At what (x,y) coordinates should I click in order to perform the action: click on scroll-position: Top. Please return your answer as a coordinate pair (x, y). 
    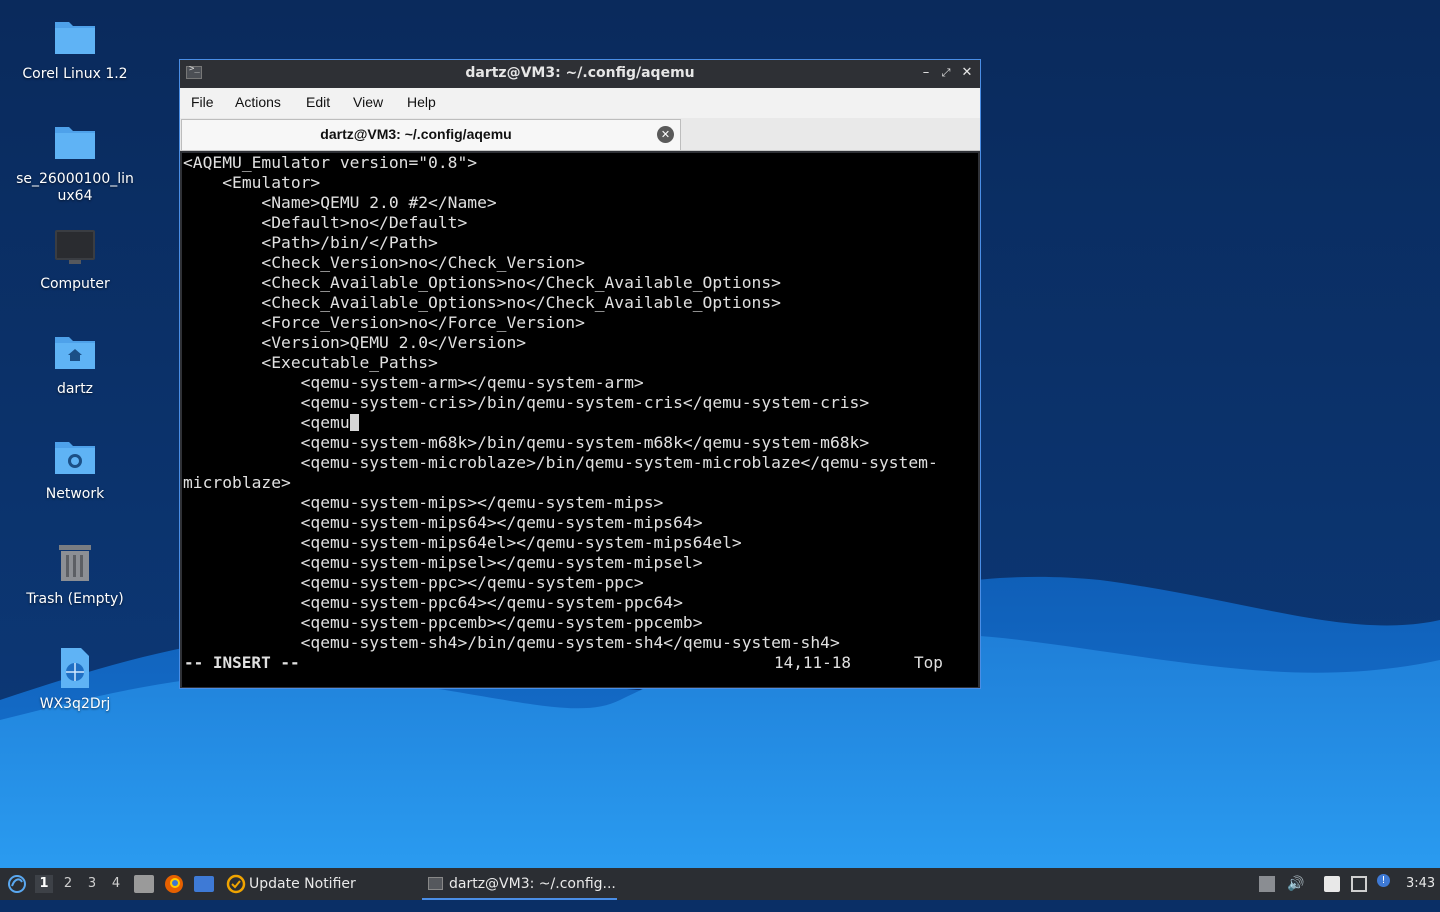
    Looking at the image, I should click on (928, 662).